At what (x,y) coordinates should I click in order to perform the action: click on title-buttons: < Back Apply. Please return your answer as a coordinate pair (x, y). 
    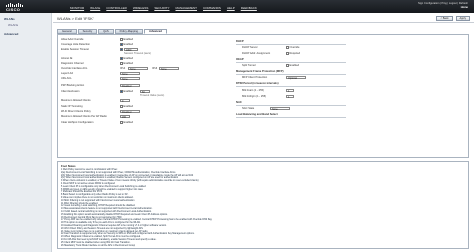
    Looking at the image, I should click on (453, 18).